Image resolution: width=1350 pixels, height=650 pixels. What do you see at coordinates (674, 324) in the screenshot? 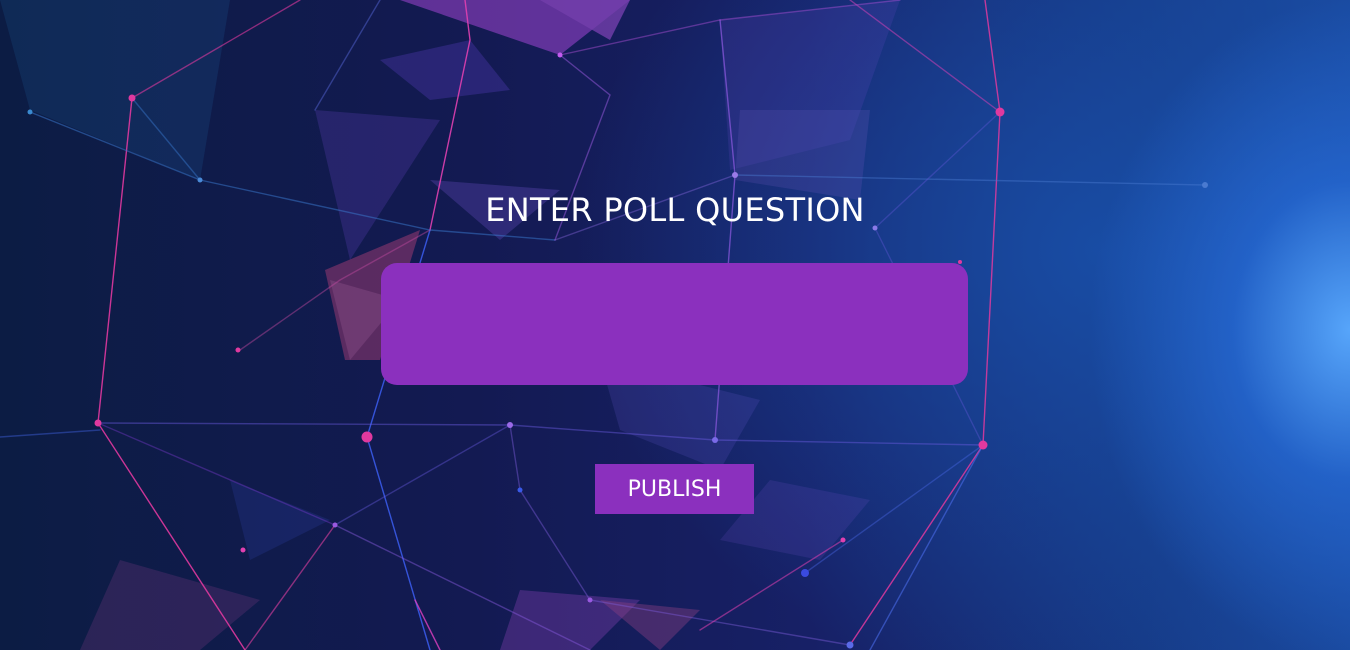
I see `poll-question-input` at bounding box center [674, 324].